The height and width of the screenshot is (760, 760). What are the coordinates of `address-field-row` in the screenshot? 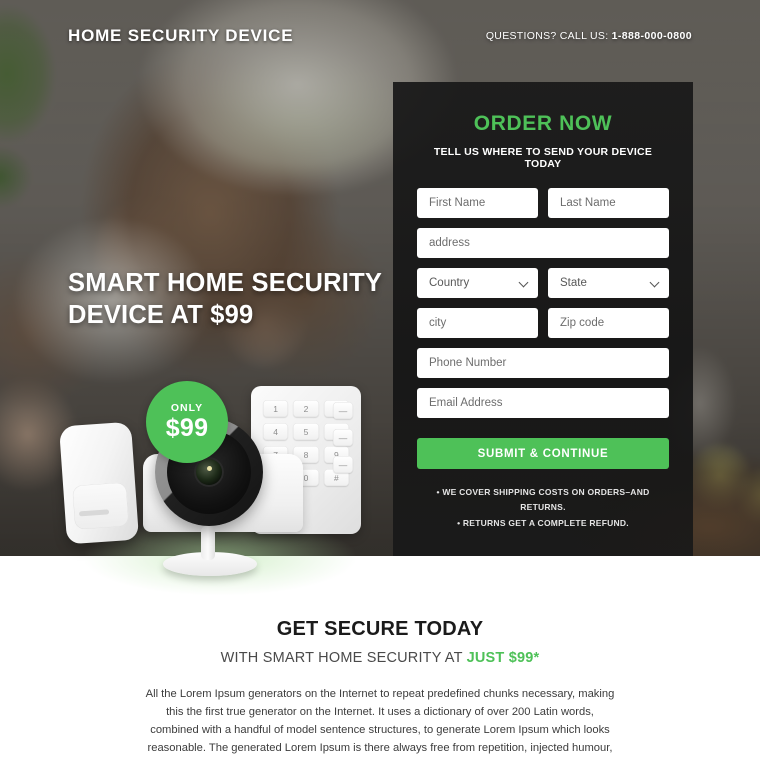 It's located at (543, 243).